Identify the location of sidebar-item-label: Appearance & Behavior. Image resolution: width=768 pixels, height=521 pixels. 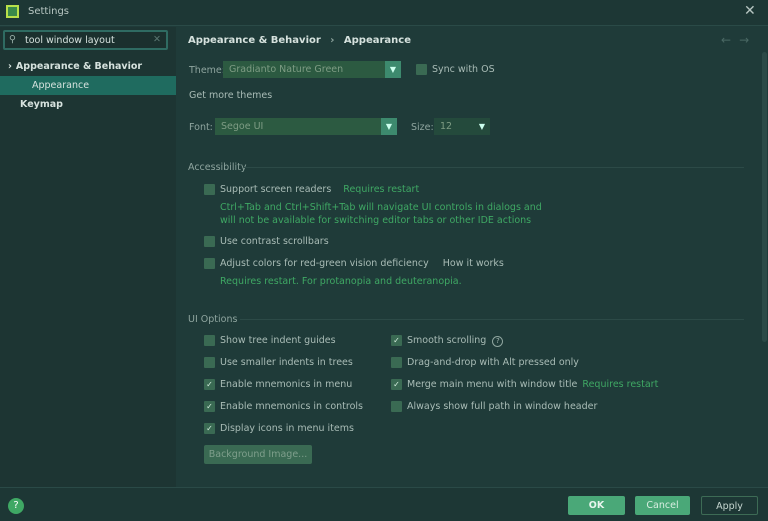
(79, 66).